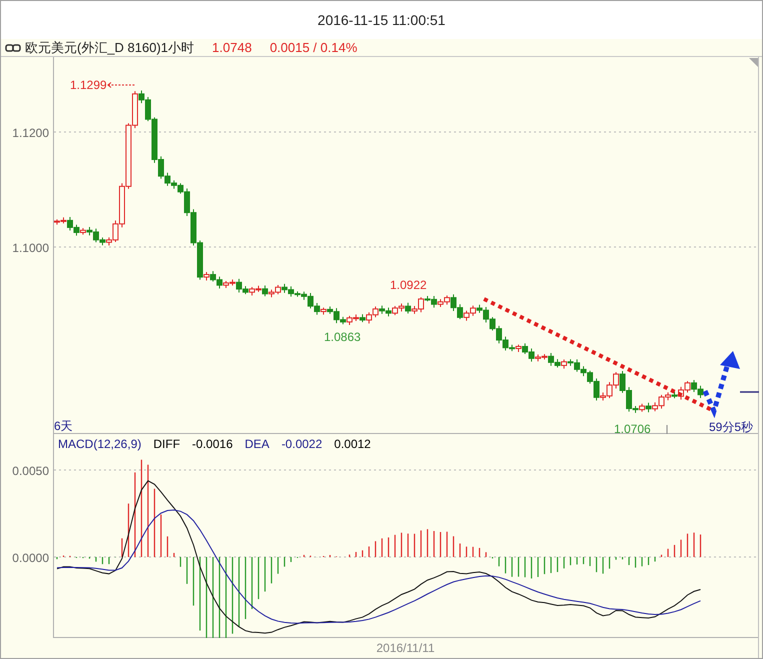 This screenshot has width=763, height=659. I want to click on leader-arrow-icon, so click(120, 85).